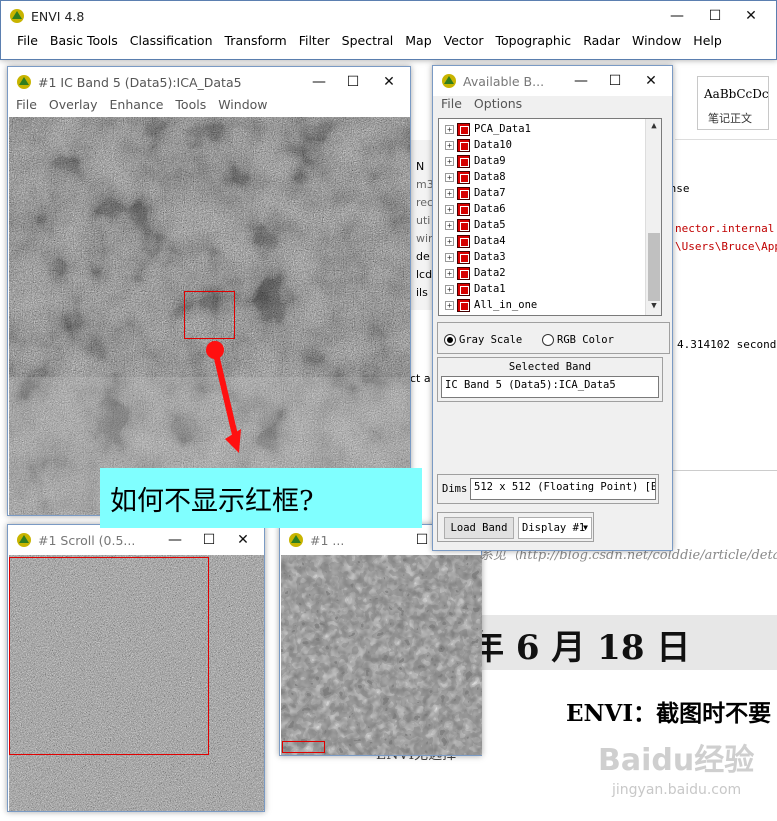  Describe the element at coordinates (490, 209) in the screenshot. I see `tree-item-label: Data6` at that location.